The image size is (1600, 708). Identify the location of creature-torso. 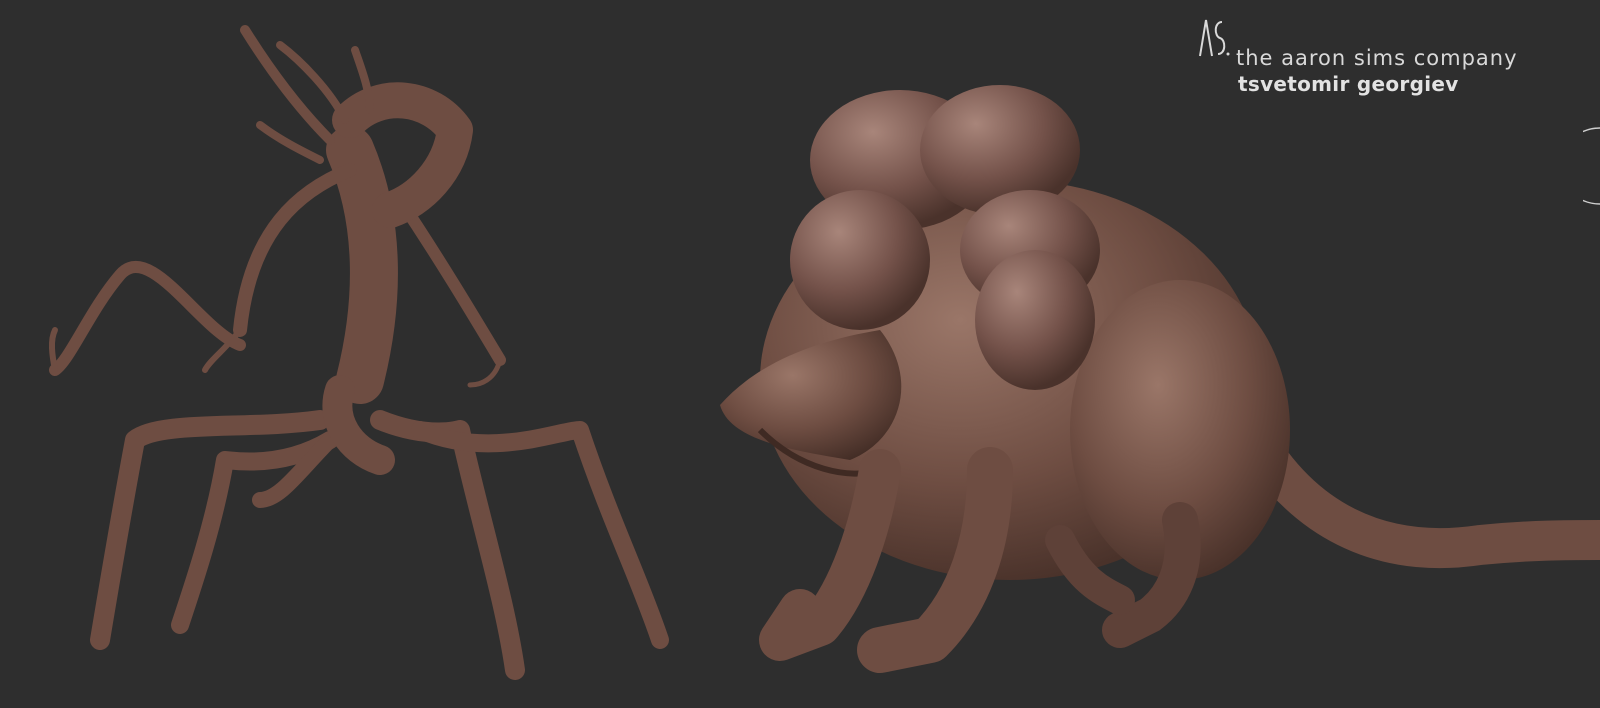
(362, 265).